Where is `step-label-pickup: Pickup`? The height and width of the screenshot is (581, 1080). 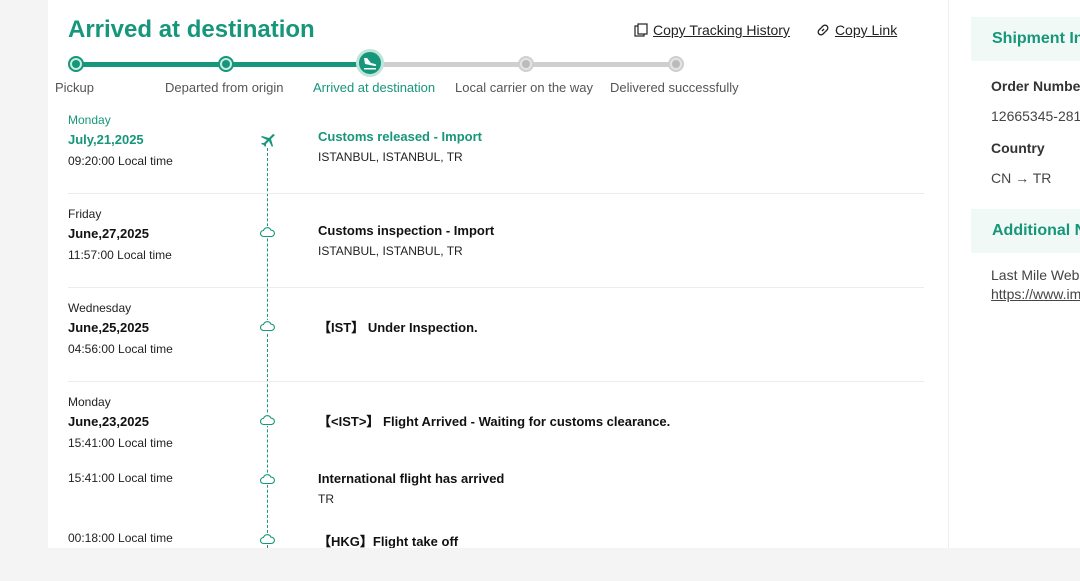 step-label-pickup: Pickup is located at coordinates (75, 87).